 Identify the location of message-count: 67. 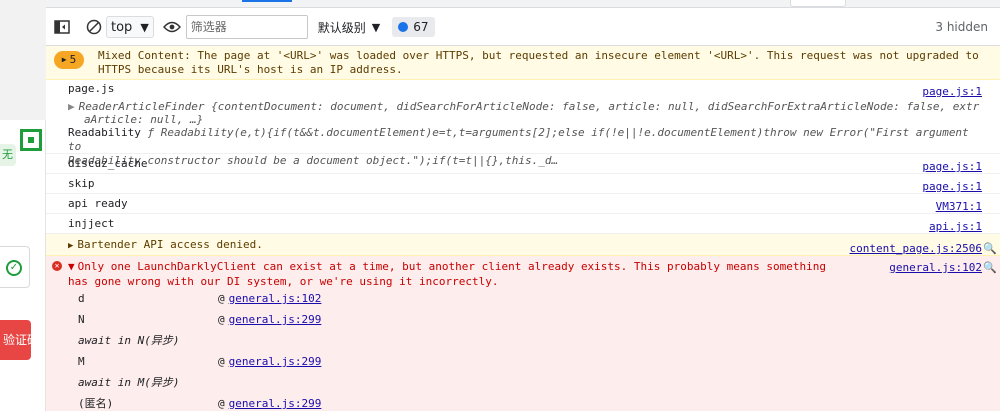
(421, 27).